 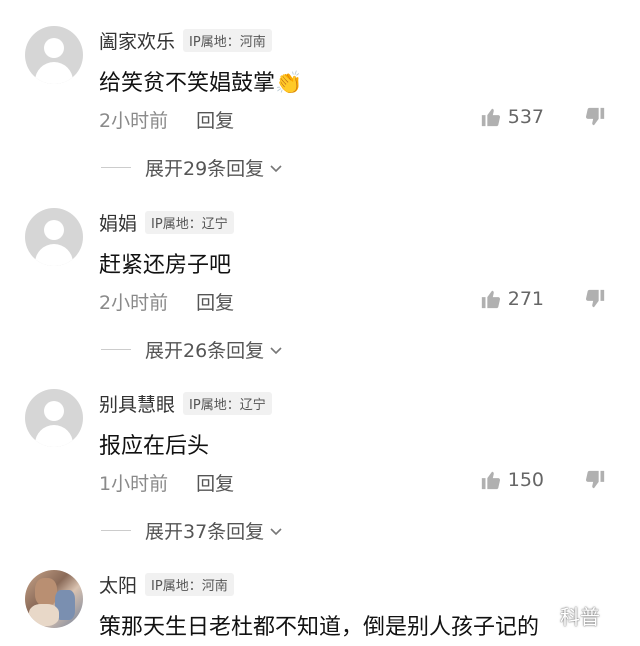 I want to click on like-count: 271, so click(x=525, y=299).